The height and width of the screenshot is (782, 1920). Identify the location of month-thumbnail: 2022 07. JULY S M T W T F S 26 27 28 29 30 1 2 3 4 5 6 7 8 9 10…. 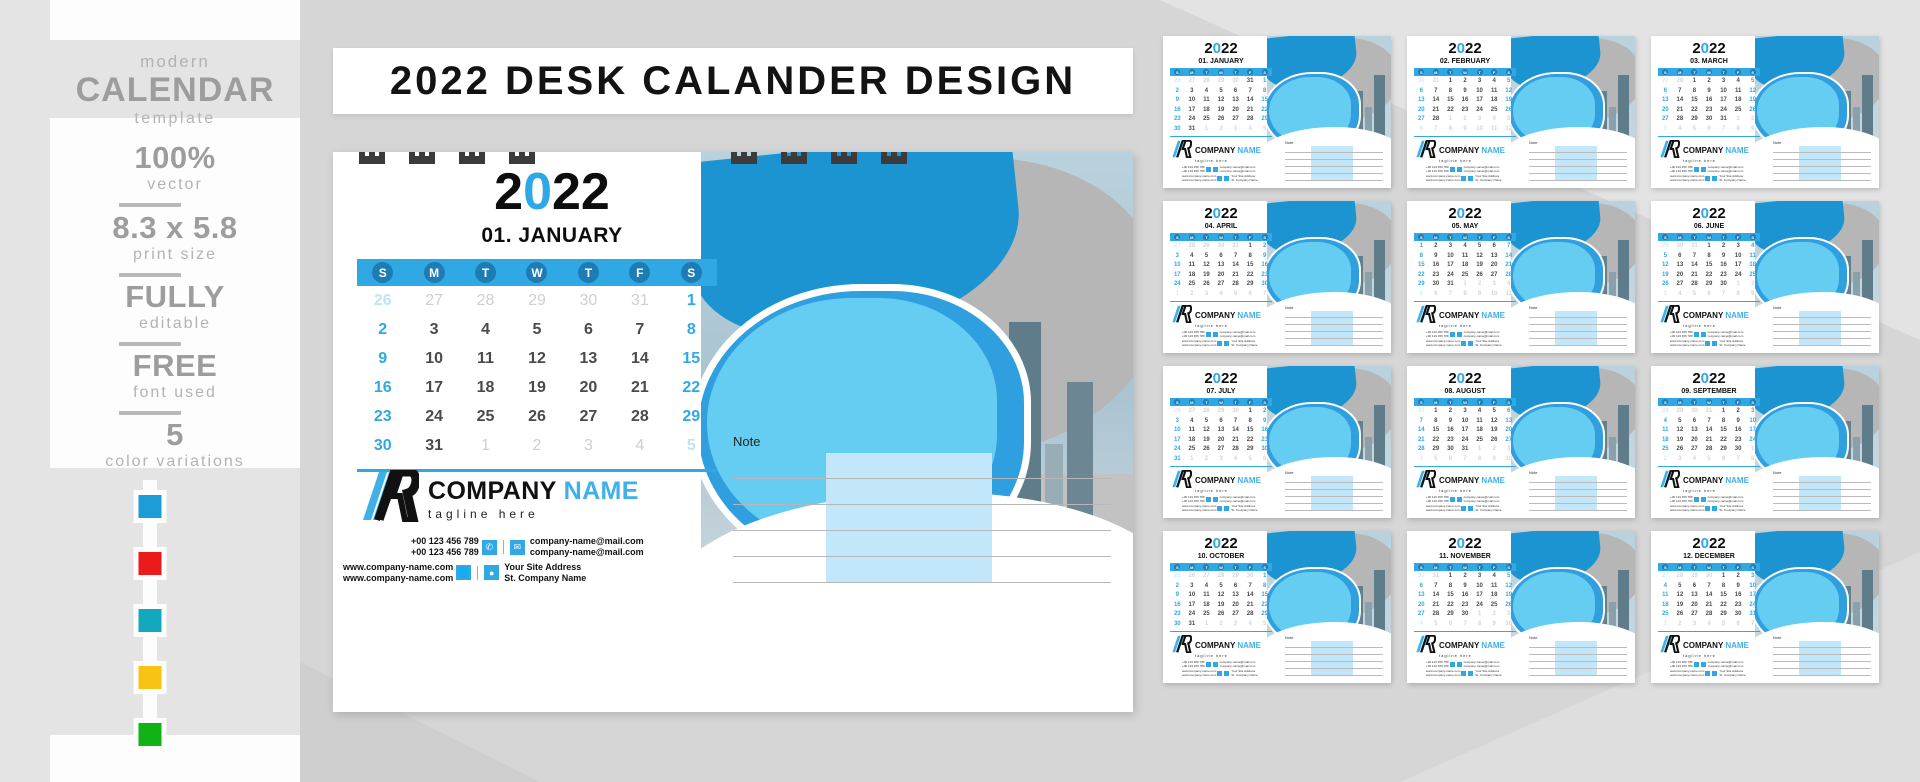
(1277, 442).